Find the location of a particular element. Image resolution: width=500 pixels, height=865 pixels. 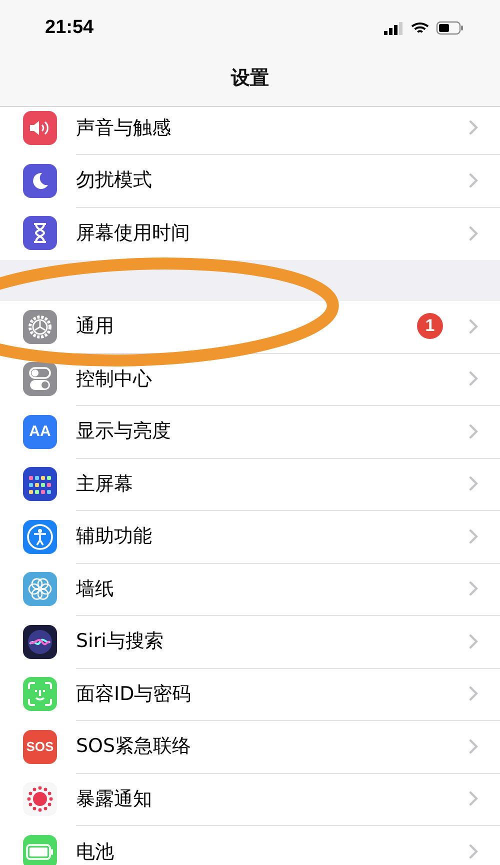

toggles-icon is located at coordinates (40, 379).